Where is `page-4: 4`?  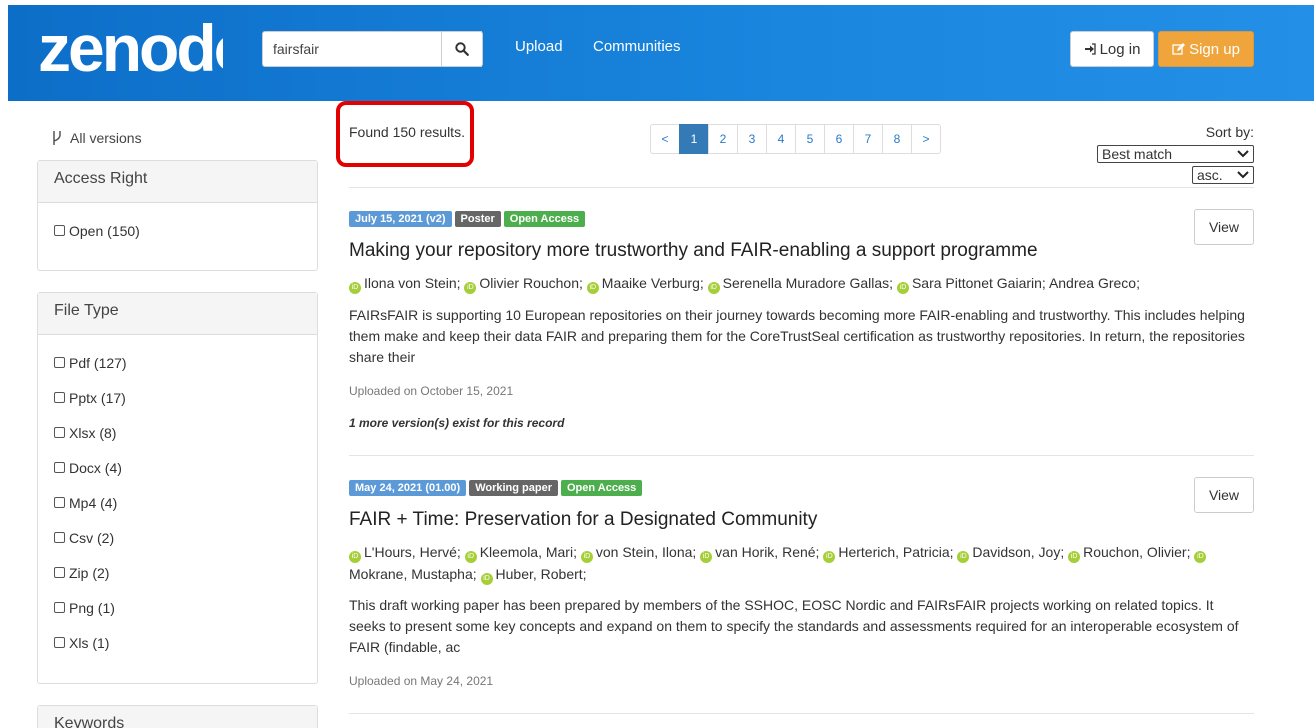
page-4: 4 is located at coordinates (781, 139).